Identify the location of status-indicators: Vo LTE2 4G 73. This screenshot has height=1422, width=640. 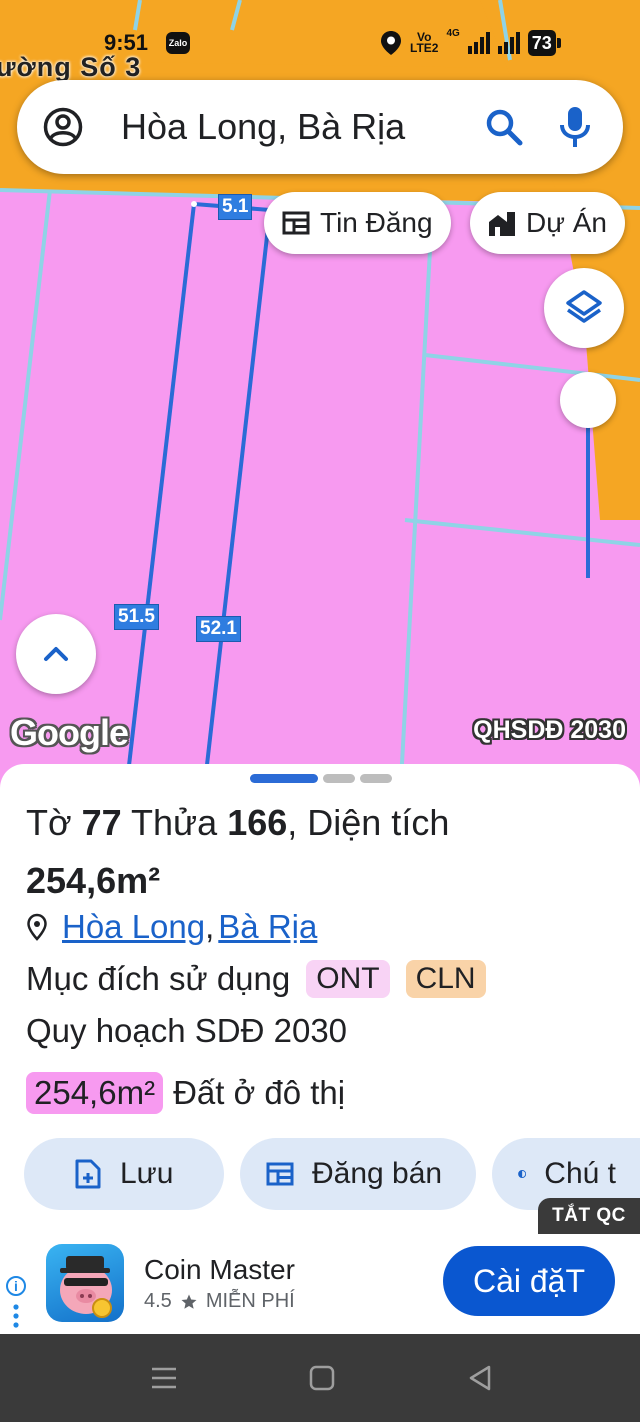
(470, 43).